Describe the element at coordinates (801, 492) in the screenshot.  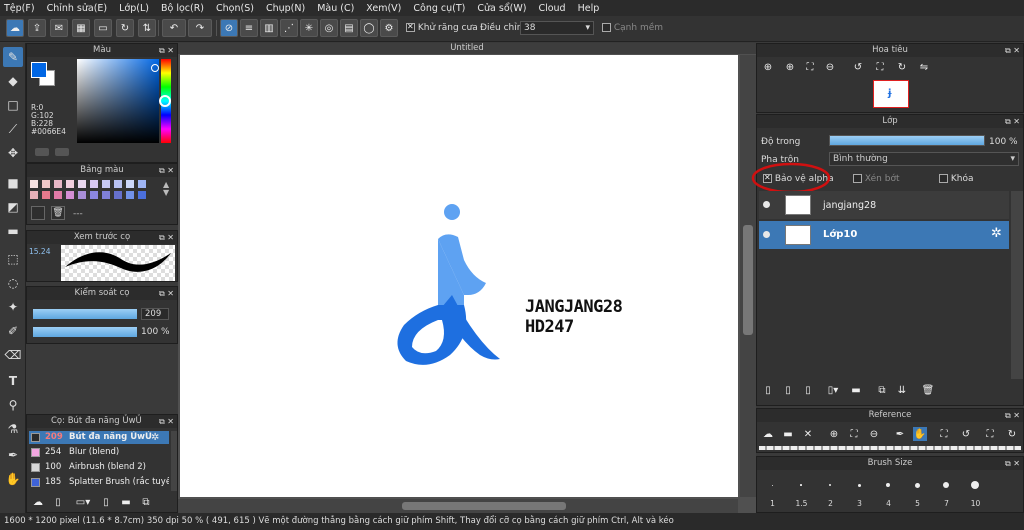
I see `brush-size-preset: 1.5` at that location.